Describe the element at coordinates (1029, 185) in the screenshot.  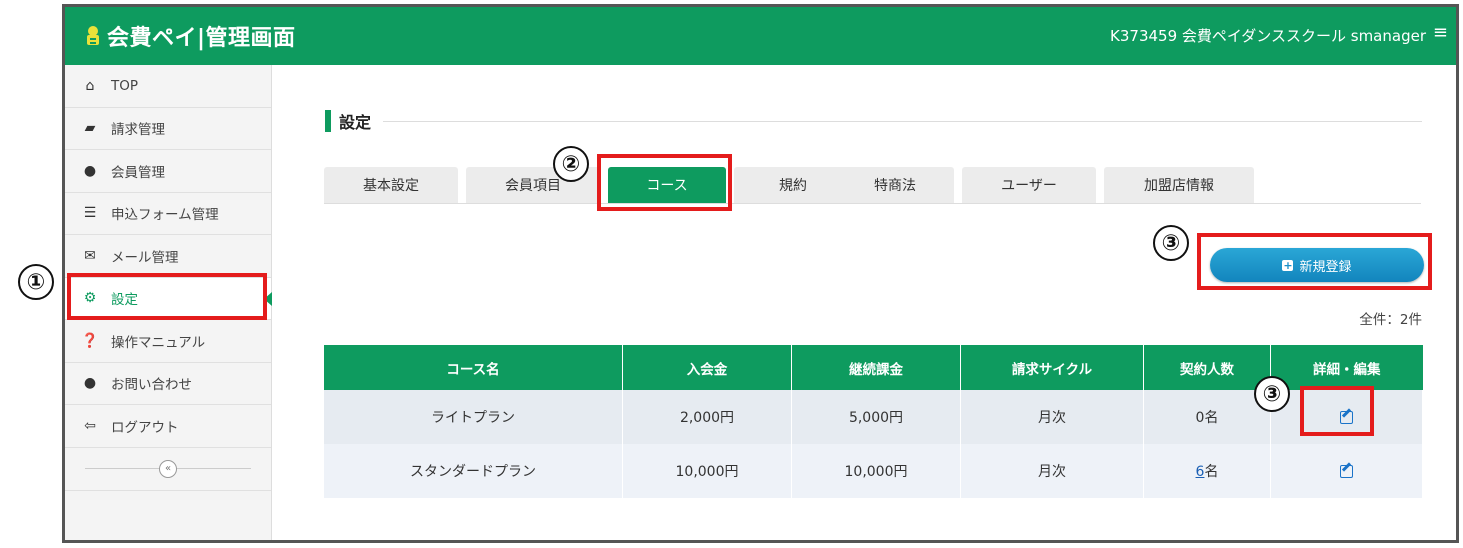
I see `tab-users: ユーザー` at that location.